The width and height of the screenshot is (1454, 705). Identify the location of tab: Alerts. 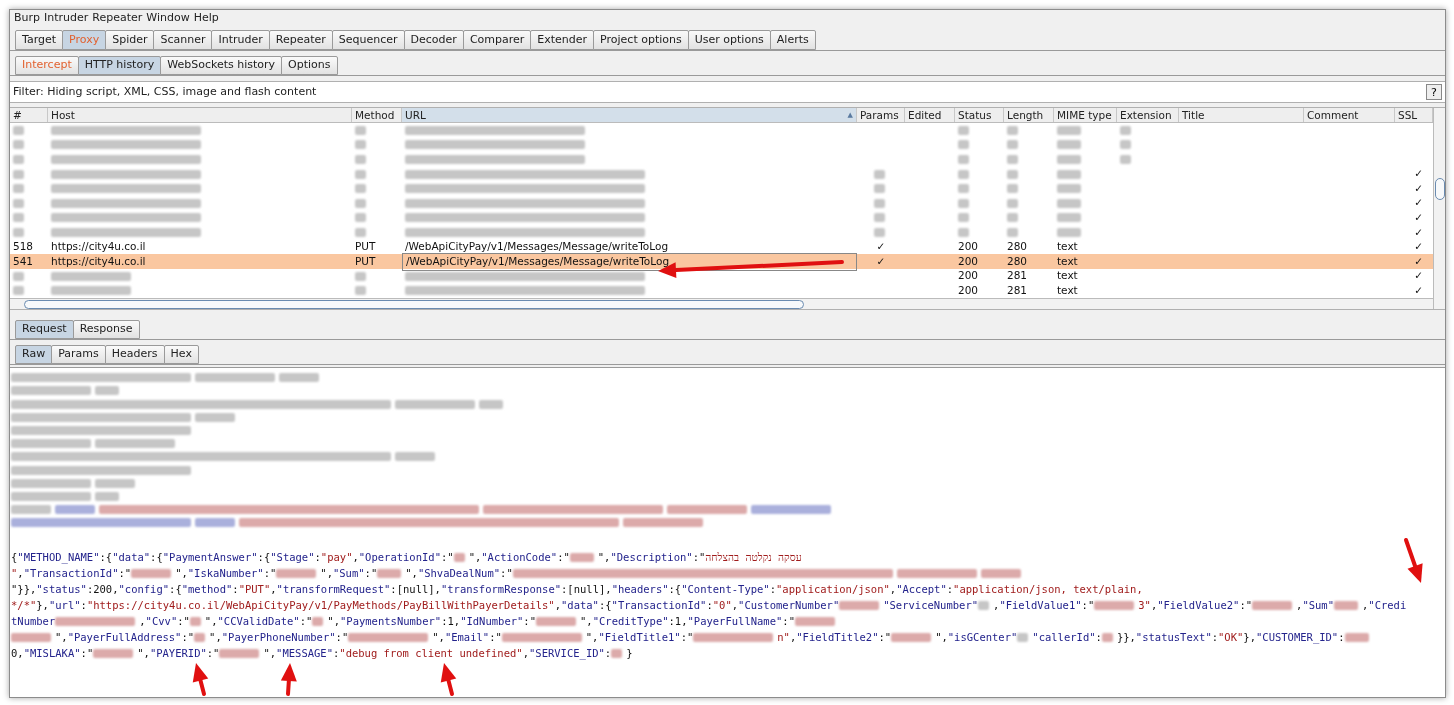
(792, 40).